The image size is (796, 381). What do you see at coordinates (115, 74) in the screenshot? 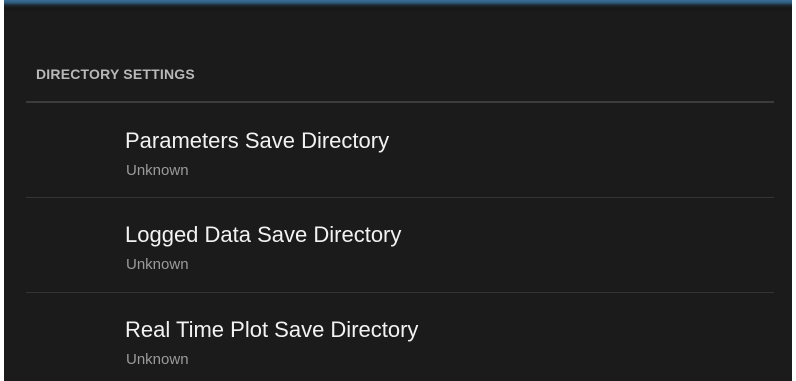
I see `section-header-directory-settings: DIRECTORY SETTINGS` at bounding box center [115, 74].